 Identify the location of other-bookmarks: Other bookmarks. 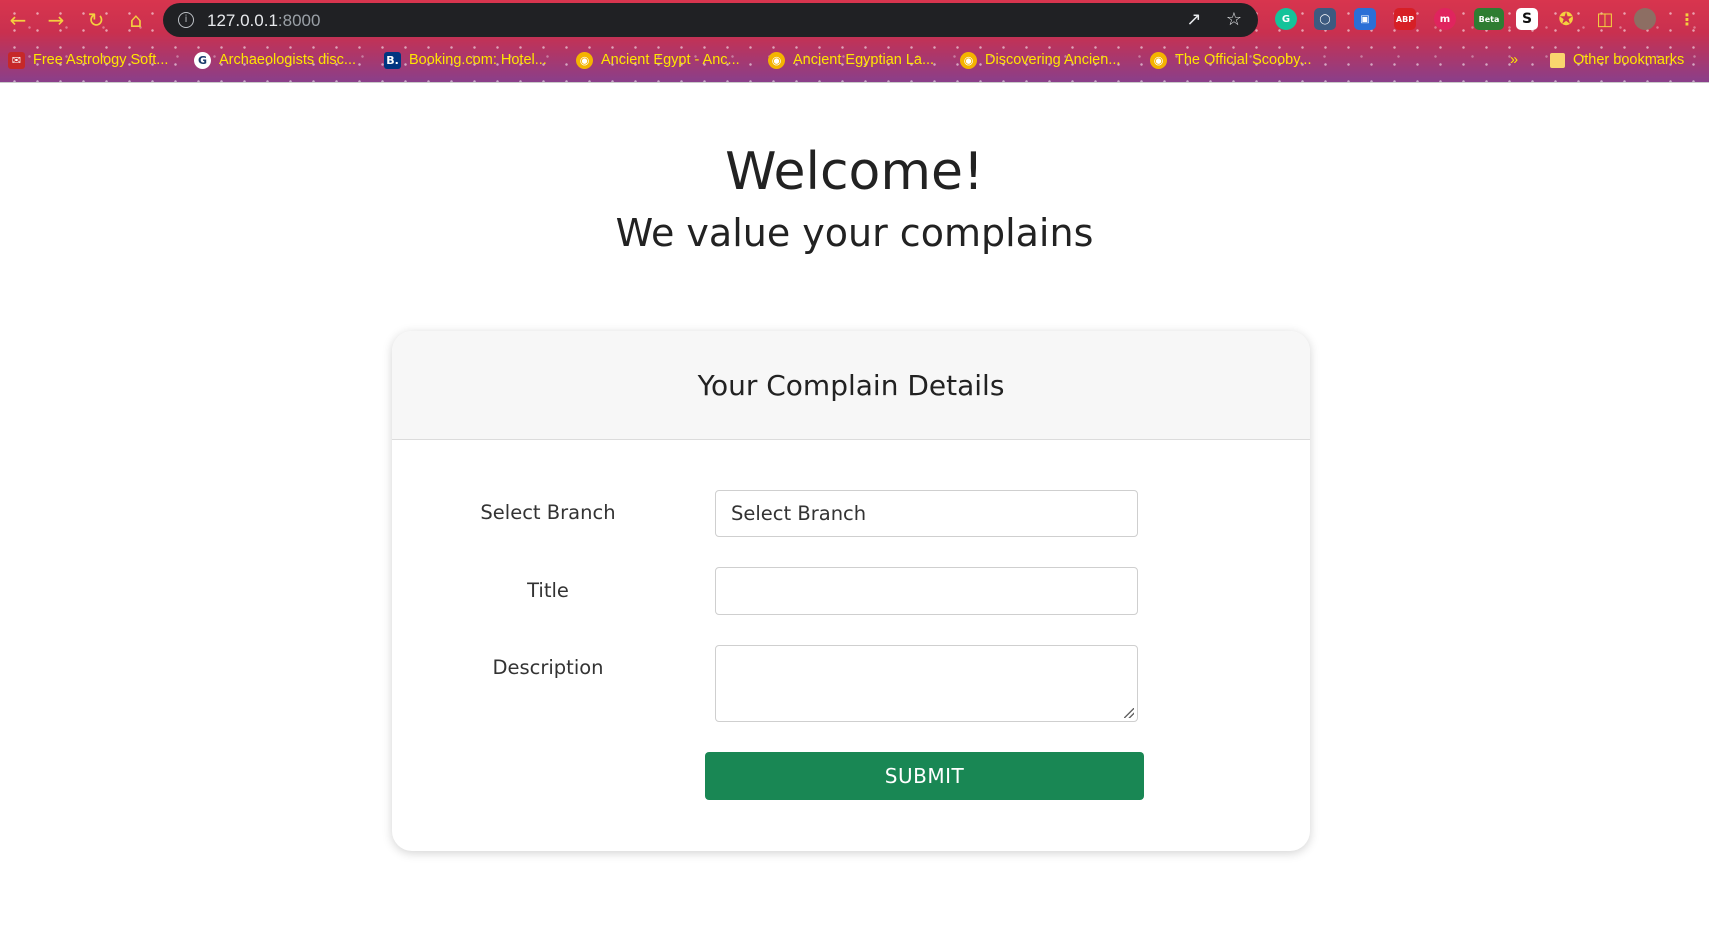
(1617, 60).